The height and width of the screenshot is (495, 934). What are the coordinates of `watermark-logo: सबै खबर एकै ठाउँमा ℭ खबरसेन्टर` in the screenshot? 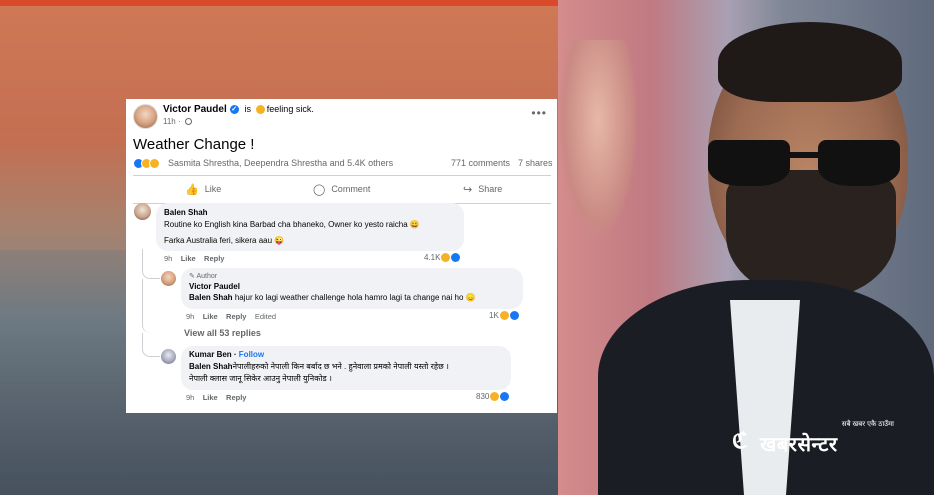 It's located at (817, 440).